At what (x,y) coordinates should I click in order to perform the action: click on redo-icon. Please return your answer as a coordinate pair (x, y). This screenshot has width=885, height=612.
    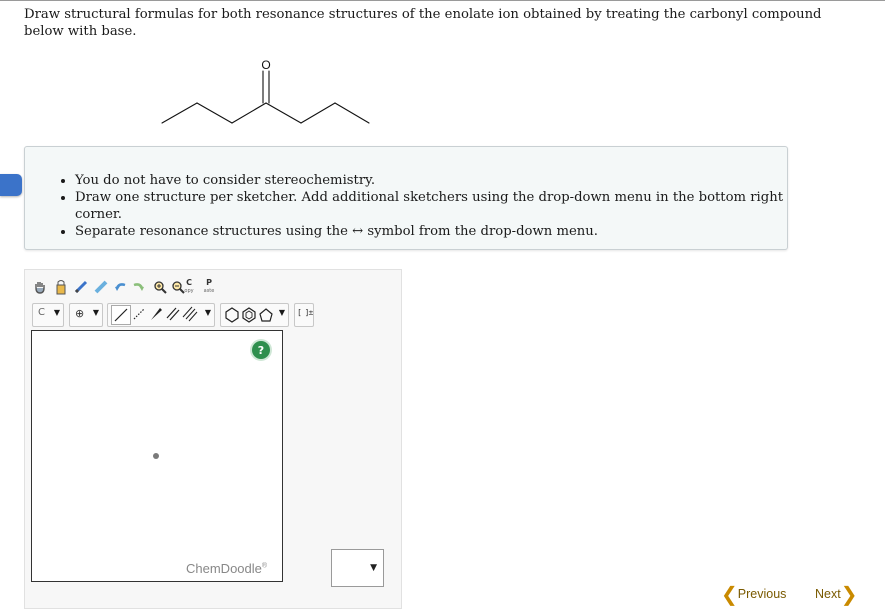
    Looking at the image, I should click on (138, 287).